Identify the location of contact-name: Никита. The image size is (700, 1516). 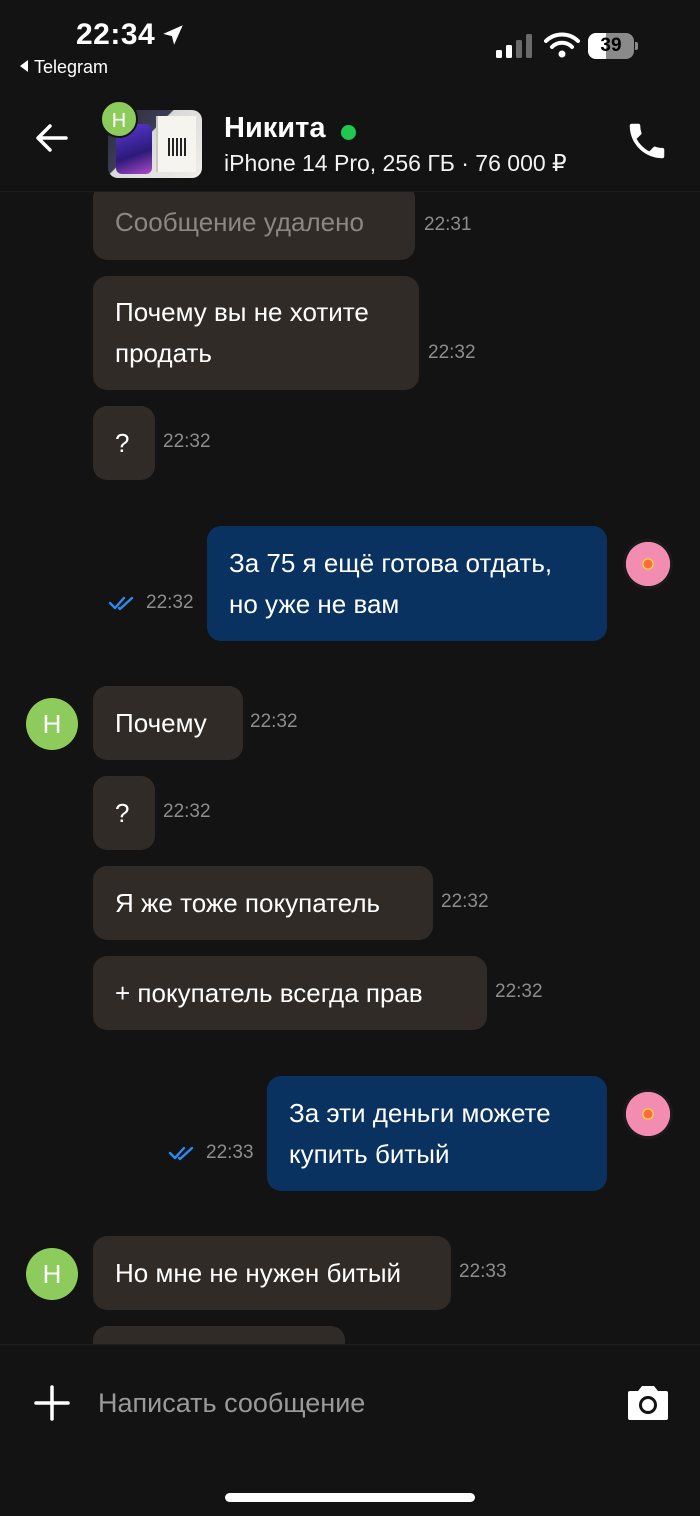
(274, 128).